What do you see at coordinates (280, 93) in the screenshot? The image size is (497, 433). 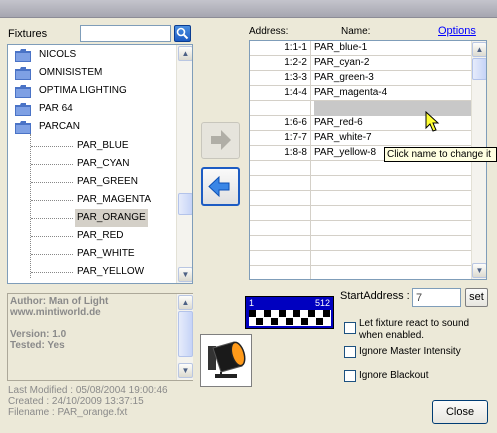 I see `grid-address-cell: 1:4-4` at bounding box center [280, 93].